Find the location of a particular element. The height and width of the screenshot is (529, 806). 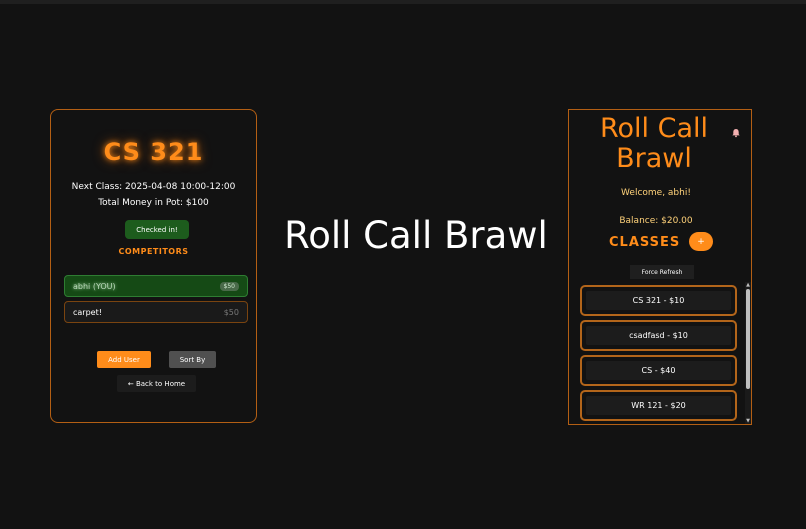

force-refresh-button: Force Refresh is located at coordinates (662, 272).